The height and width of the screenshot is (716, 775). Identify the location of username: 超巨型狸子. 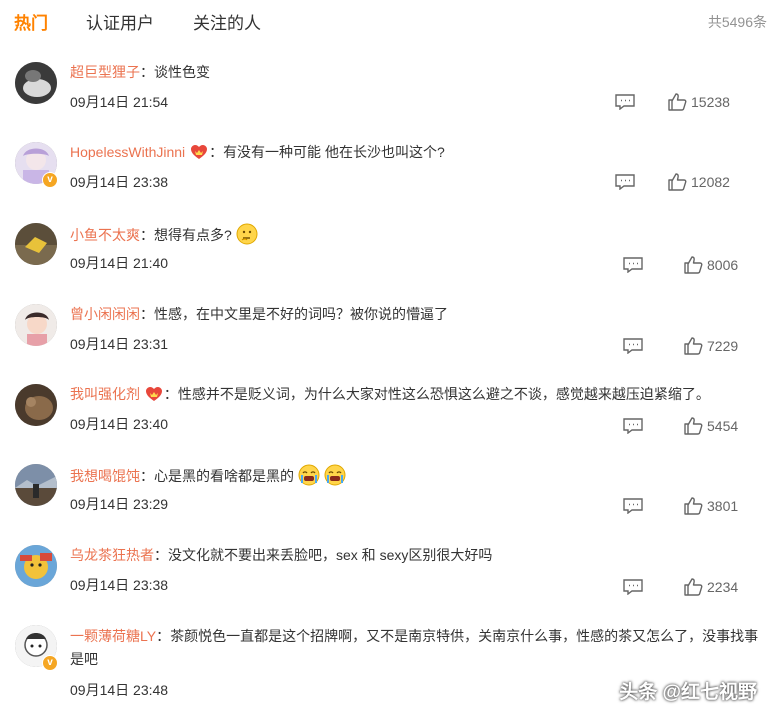
(105, 72).